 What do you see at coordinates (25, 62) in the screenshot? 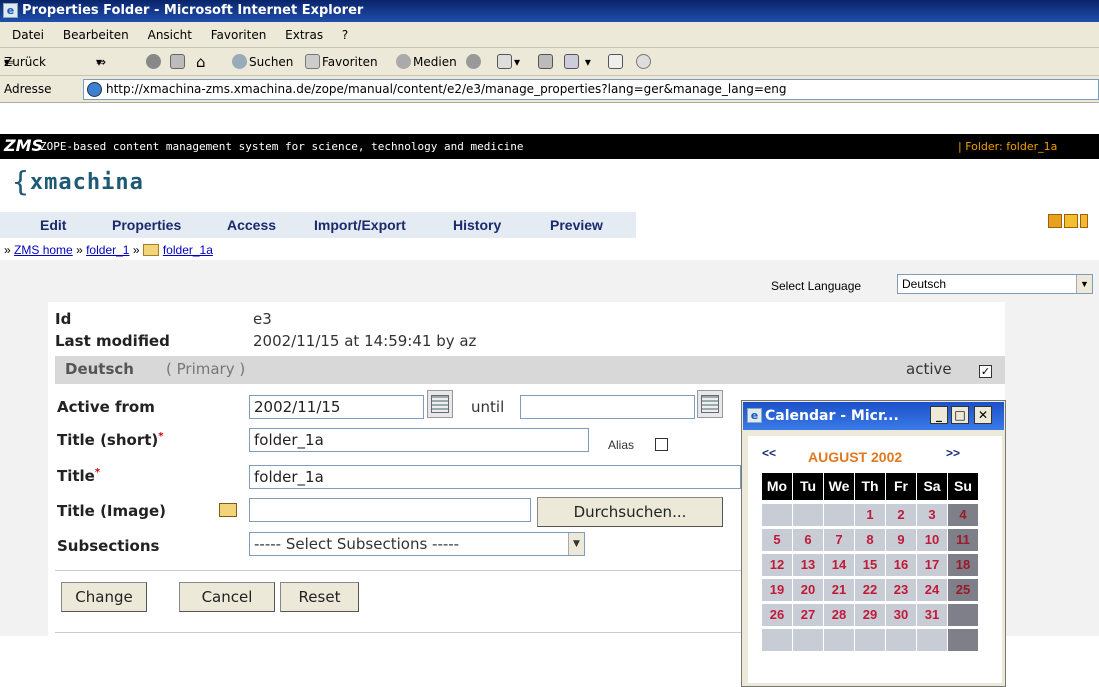
I see `back-button: ⇐ Zurück ▾` at bounding box center [25, 62].